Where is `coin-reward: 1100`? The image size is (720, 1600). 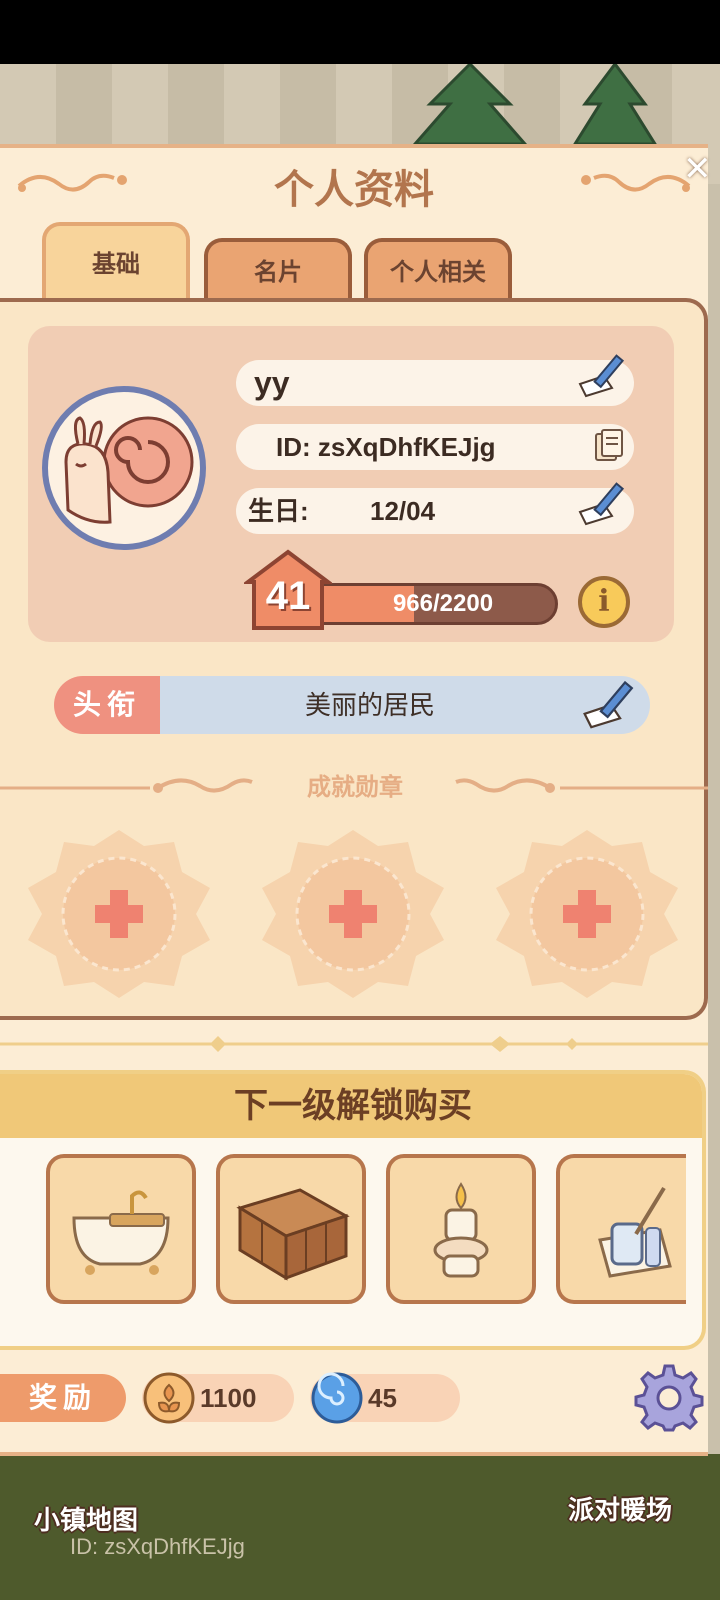
coin-reward: 1100 is located at coordinates (218, 1398).